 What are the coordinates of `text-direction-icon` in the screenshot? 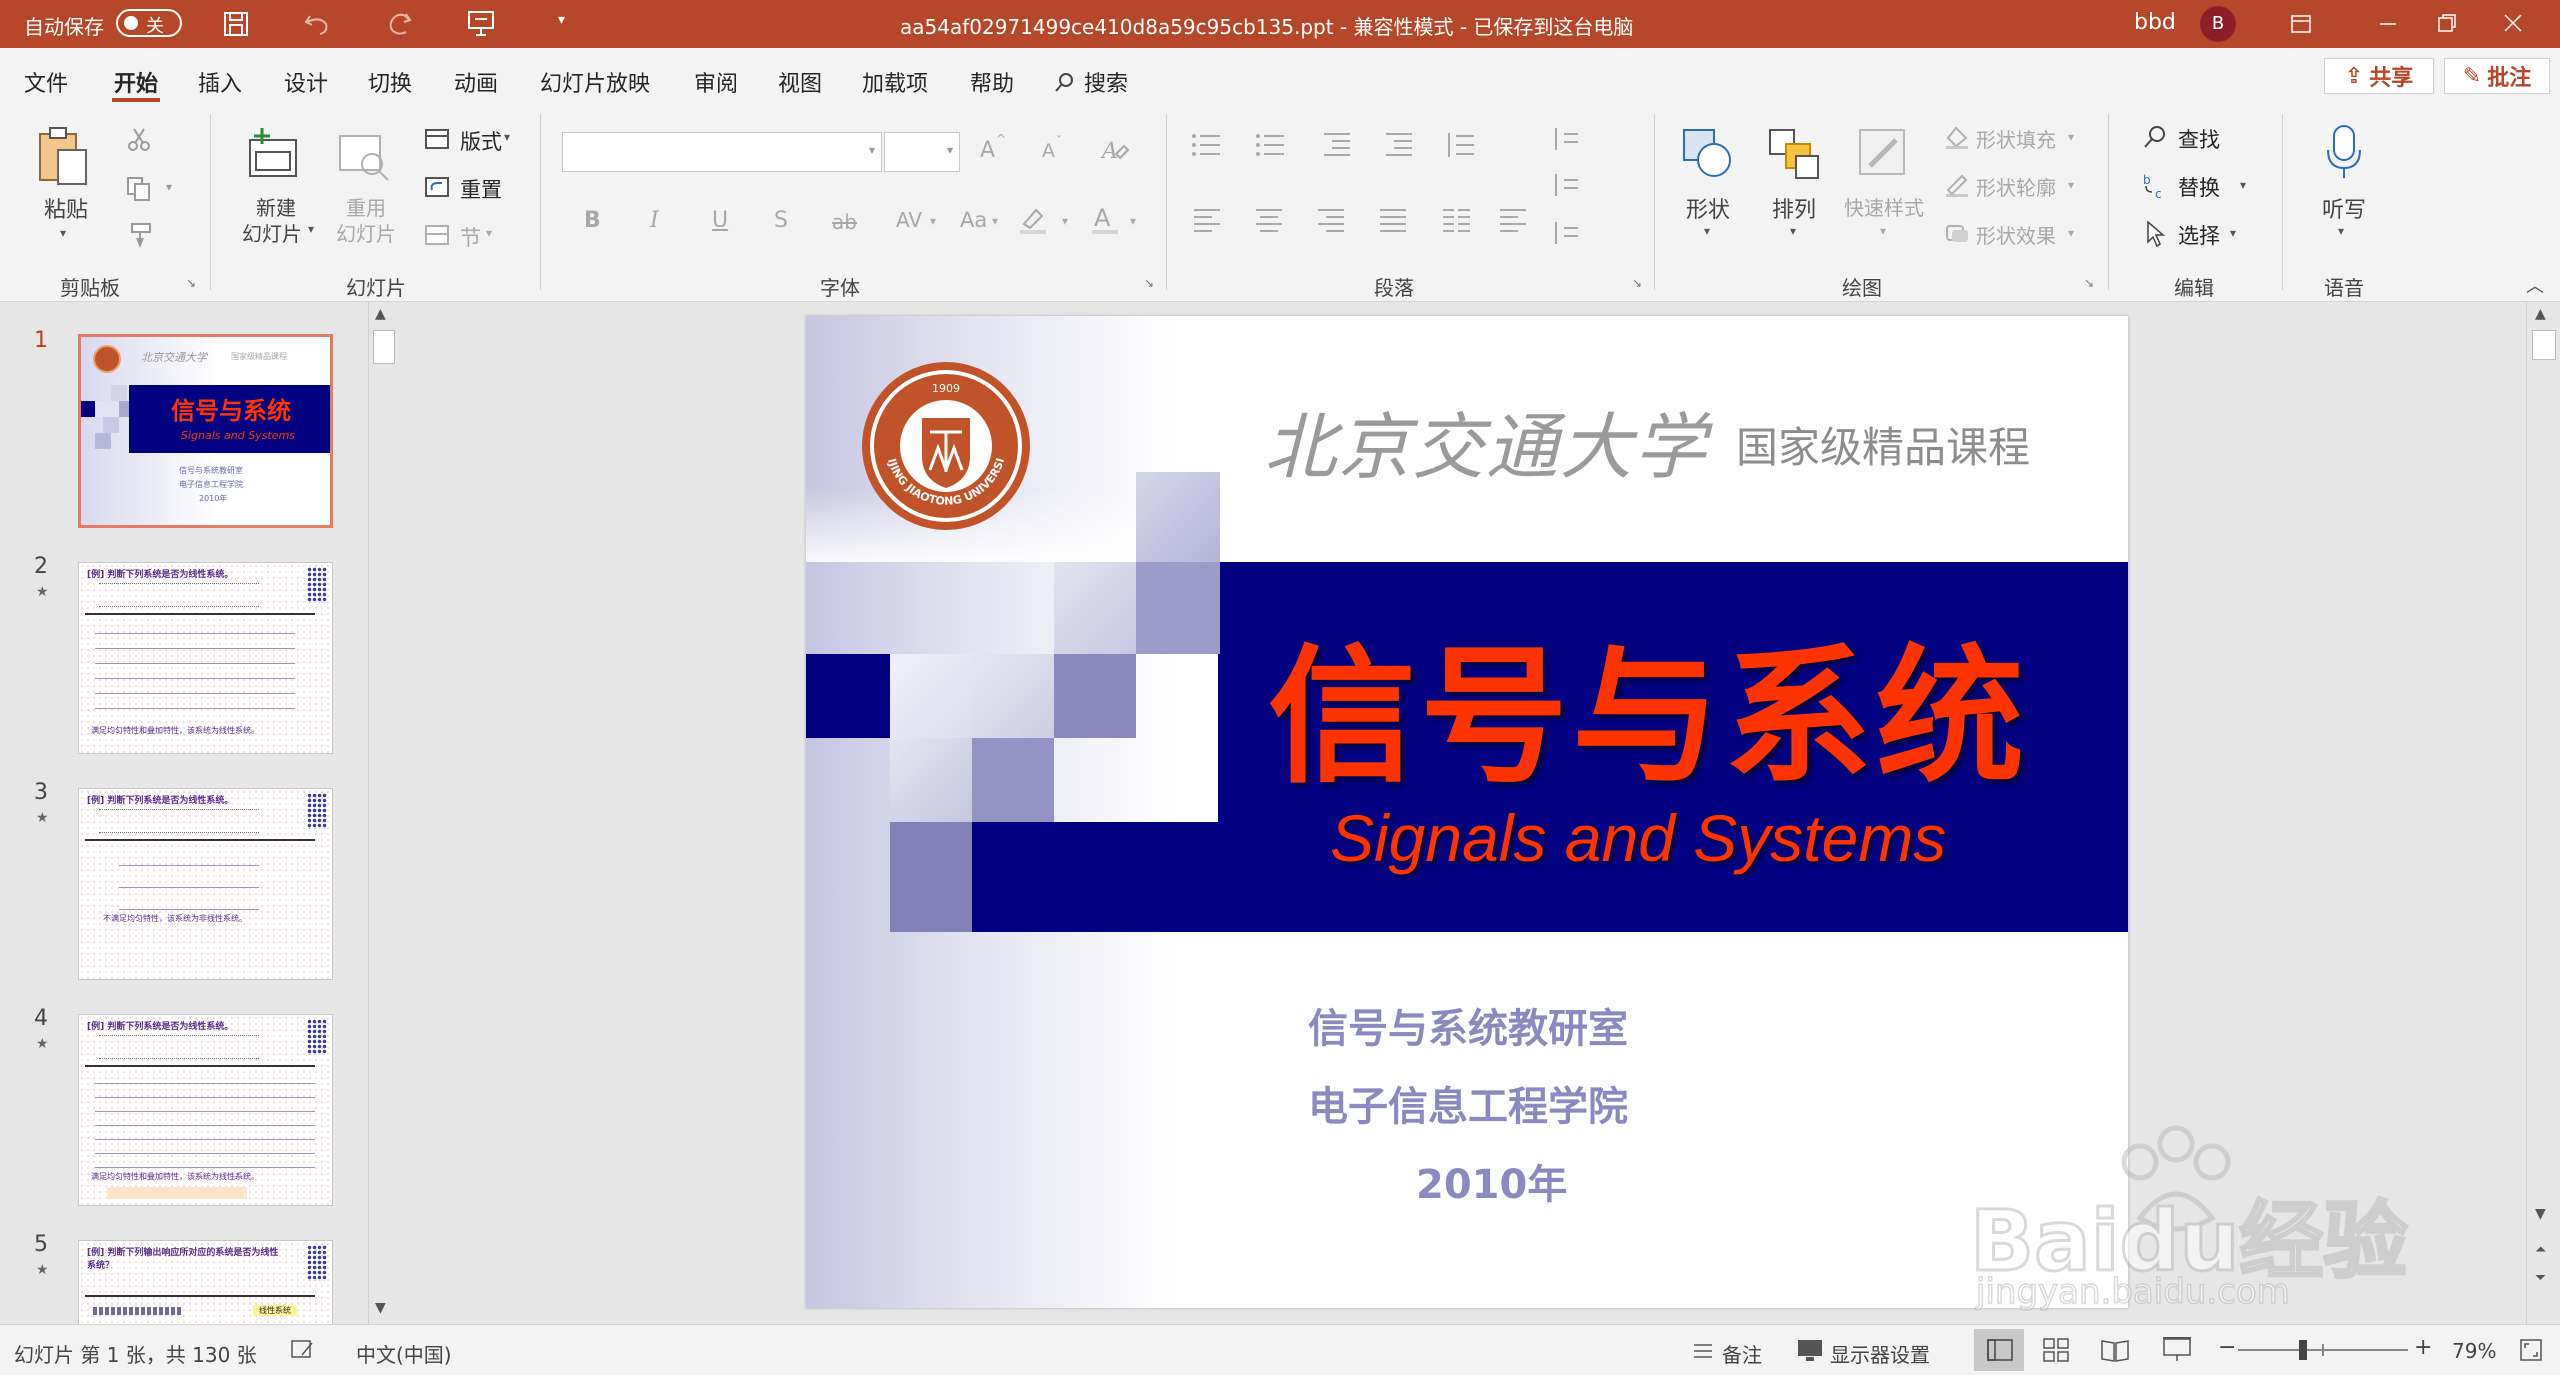 It's located at (1567, 139).